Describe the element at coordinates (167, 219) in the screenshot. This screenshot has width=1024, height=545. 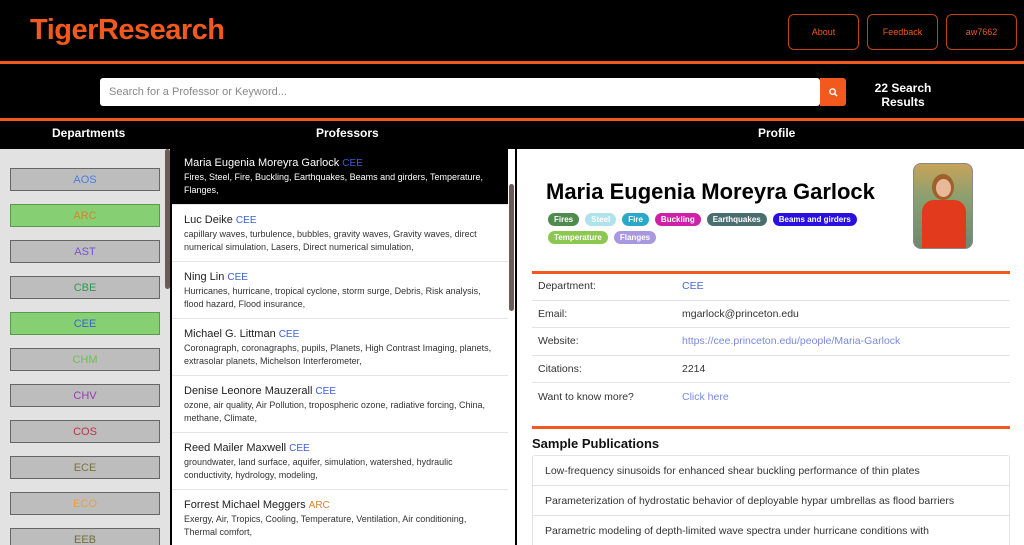
I see `departments-scrollbar` at that location.